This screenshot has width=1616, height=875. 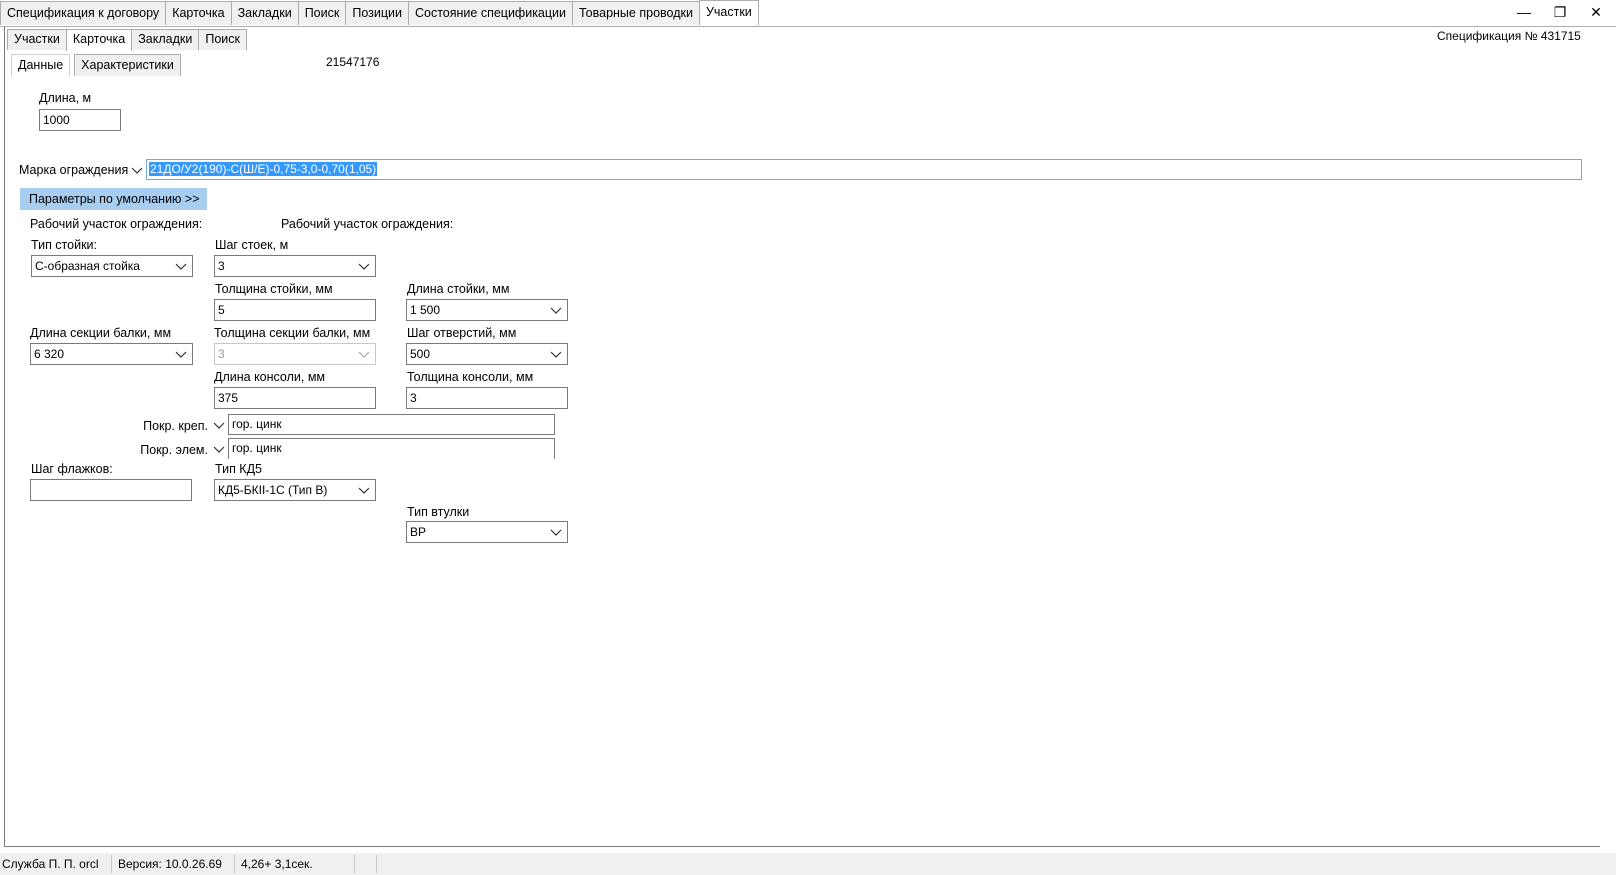 I want to click on status-version: Версия: 10.0.26.69, so click(x=173, y=864).